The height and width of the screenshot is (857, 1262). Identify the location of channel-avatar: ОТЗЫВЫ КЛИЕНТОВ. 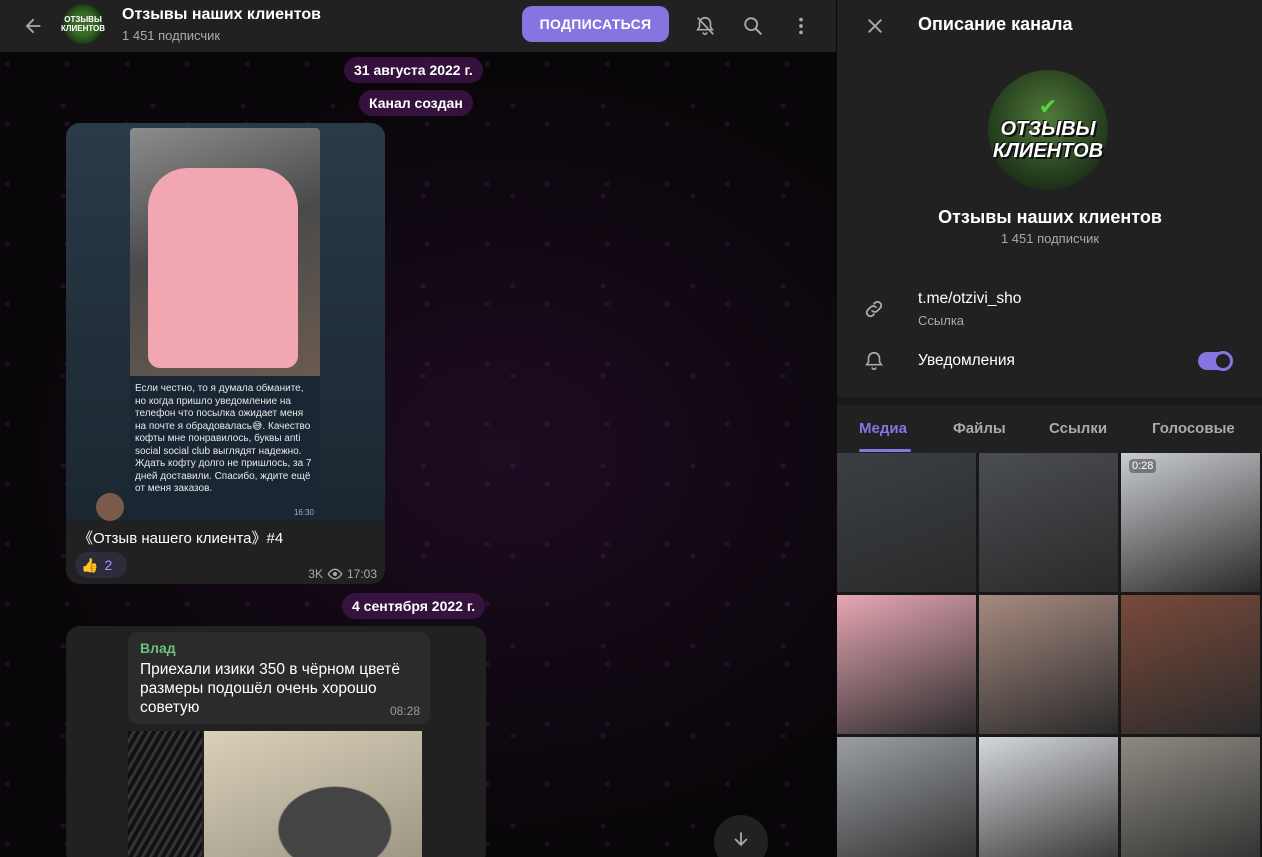
(83, 24).